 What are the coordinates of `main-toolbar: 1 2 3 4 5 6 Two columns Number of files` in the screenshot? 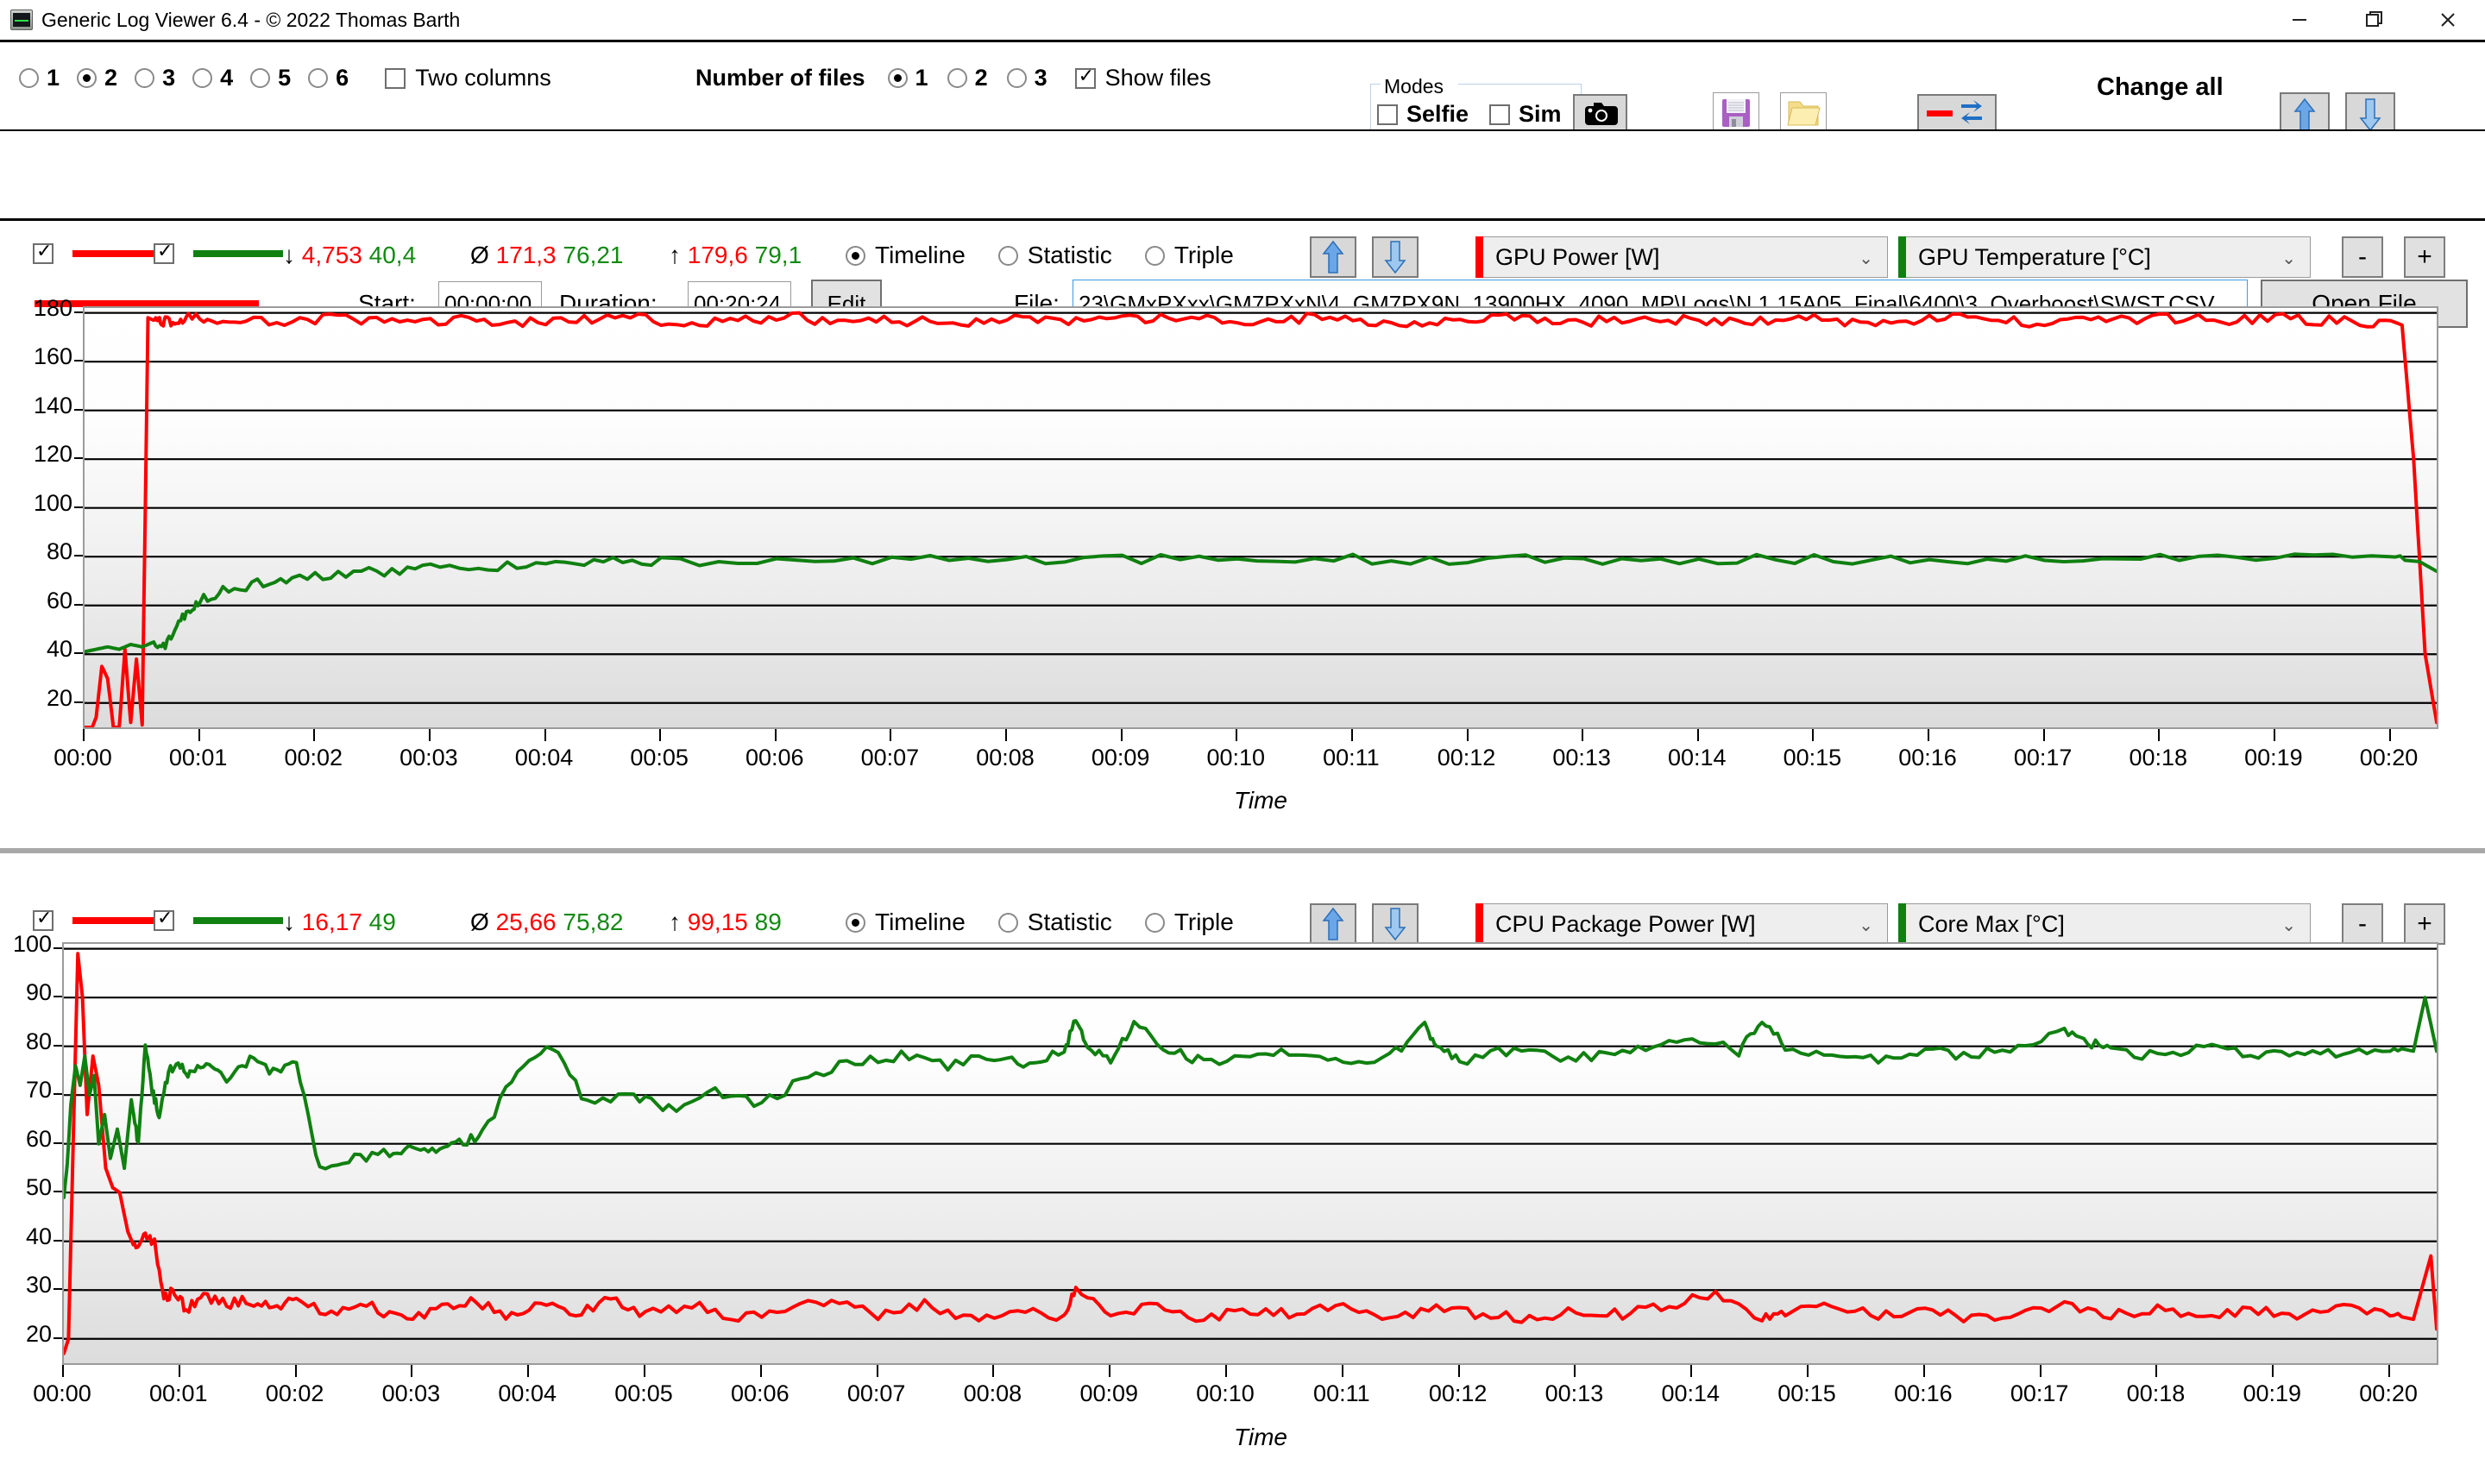 It's located at (1242, 94).